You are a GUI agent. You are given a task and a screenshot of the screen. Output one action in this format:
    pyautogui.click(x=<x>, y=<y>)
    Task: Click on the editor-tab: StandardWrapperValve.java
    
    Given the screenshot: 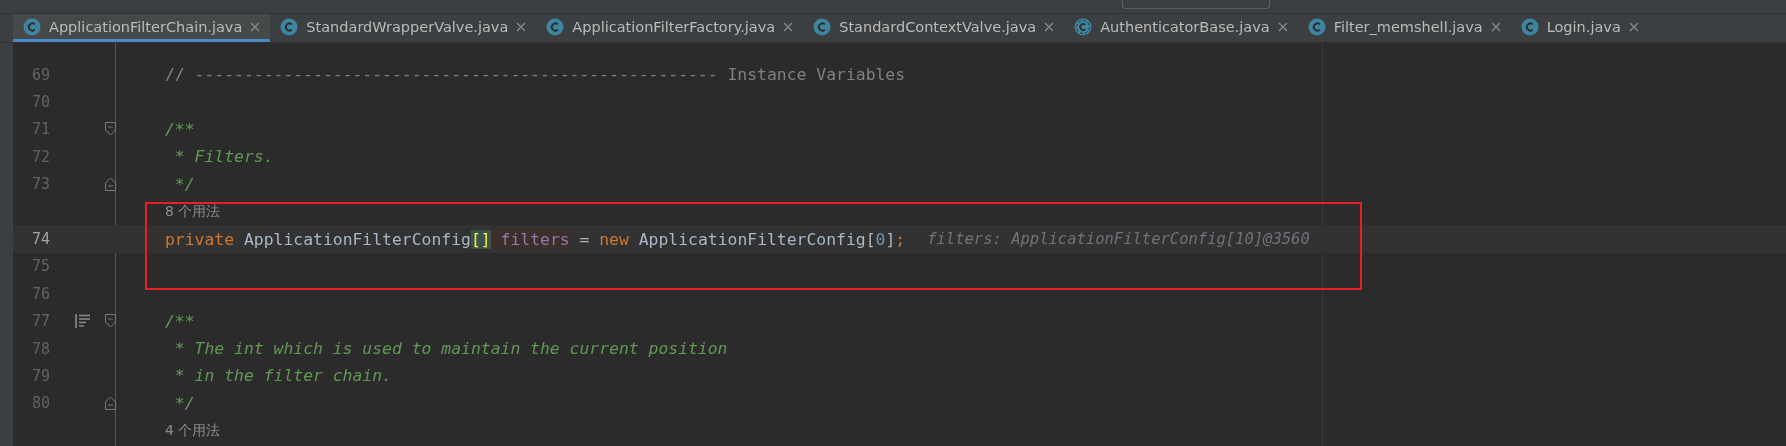 What is the action you would take?
    pyautogui.click(x=403, y=28)
    